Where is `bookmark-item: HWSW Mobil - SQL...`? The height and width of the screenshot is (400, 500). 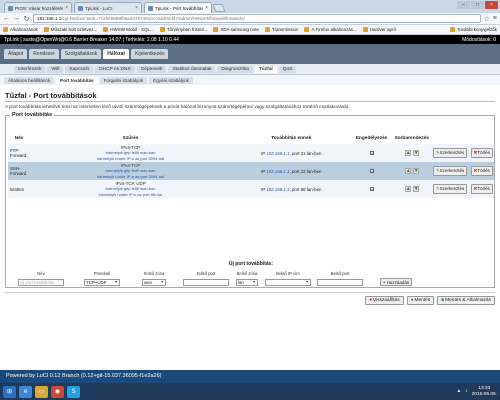 bookmark-item: HWSW Mobil - SQL... is located at coordinates (128, 29).